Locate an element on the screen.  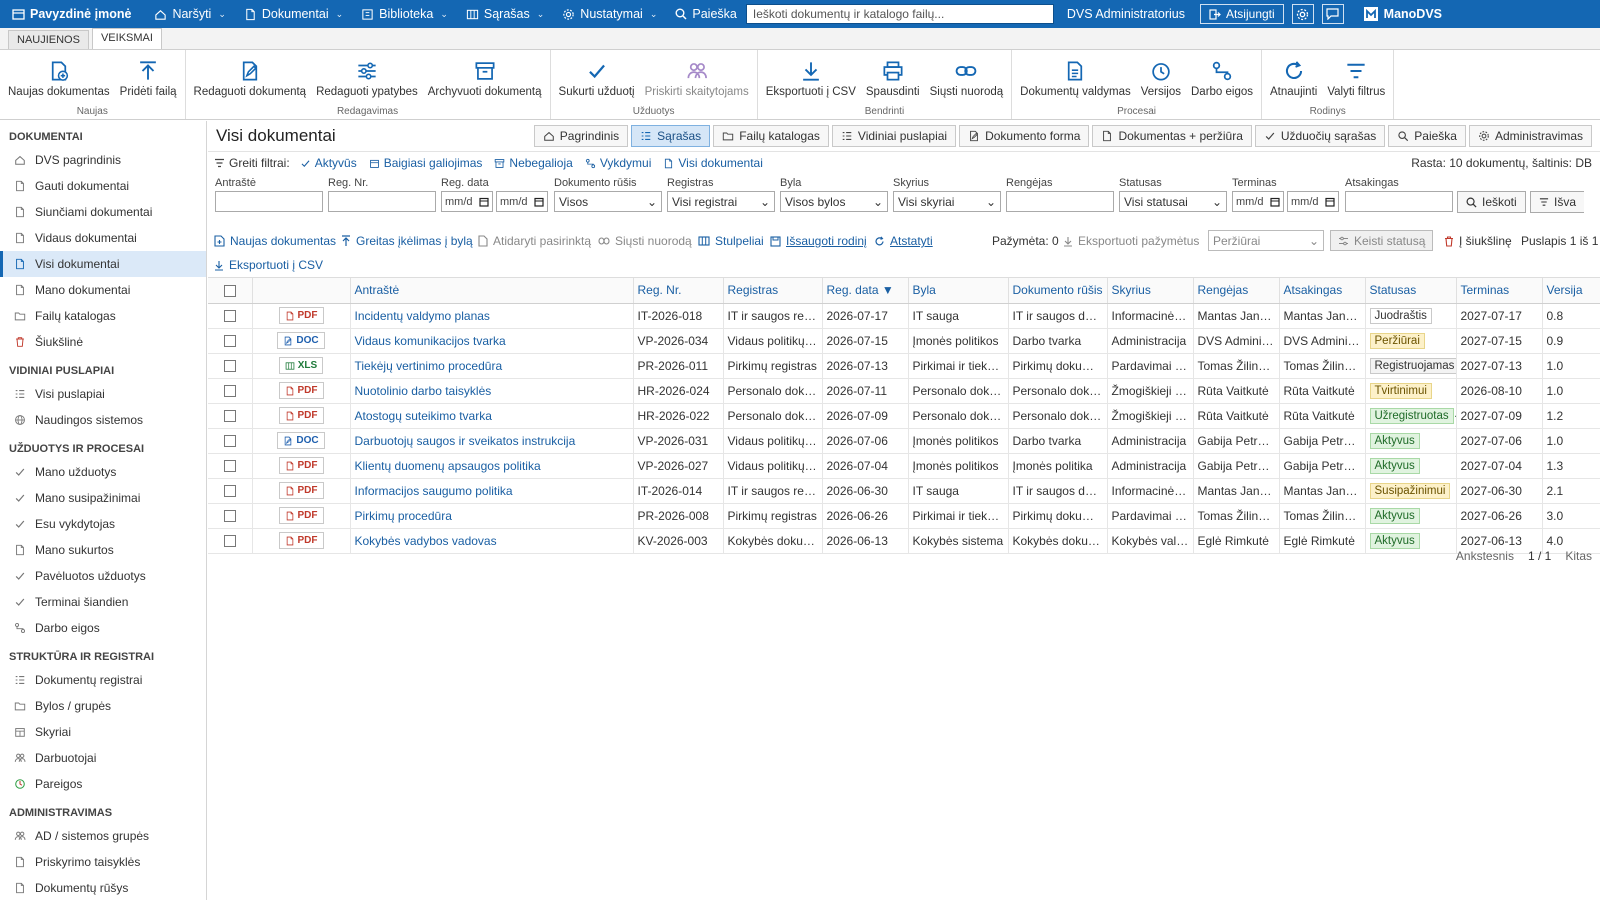
search-button: Ieškoti is located at coordinates (1491, 202).